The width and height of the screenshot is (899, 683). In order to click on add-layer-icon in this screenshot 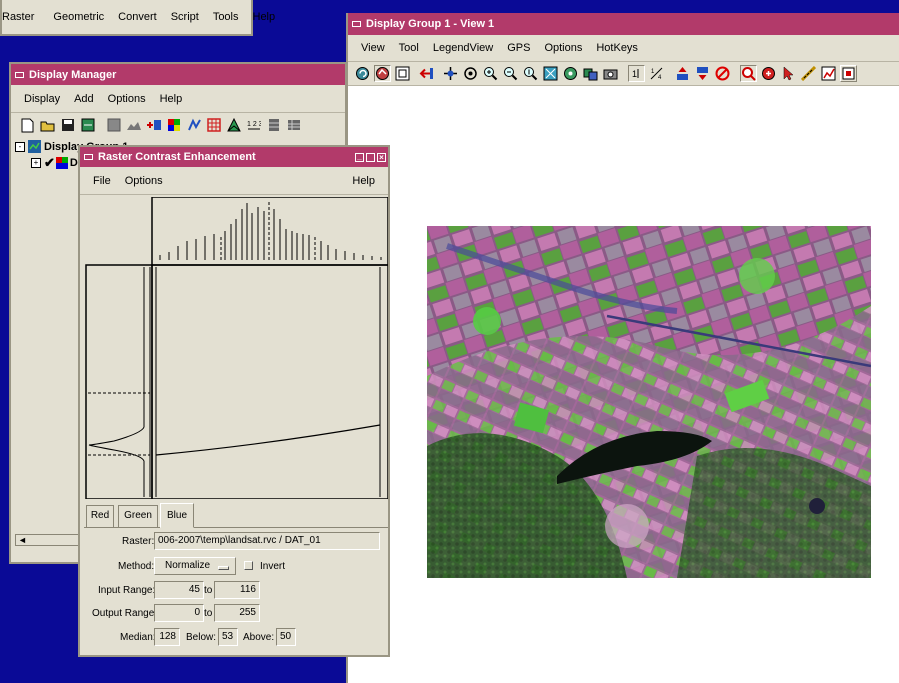, I will do `click(153, 125)`.